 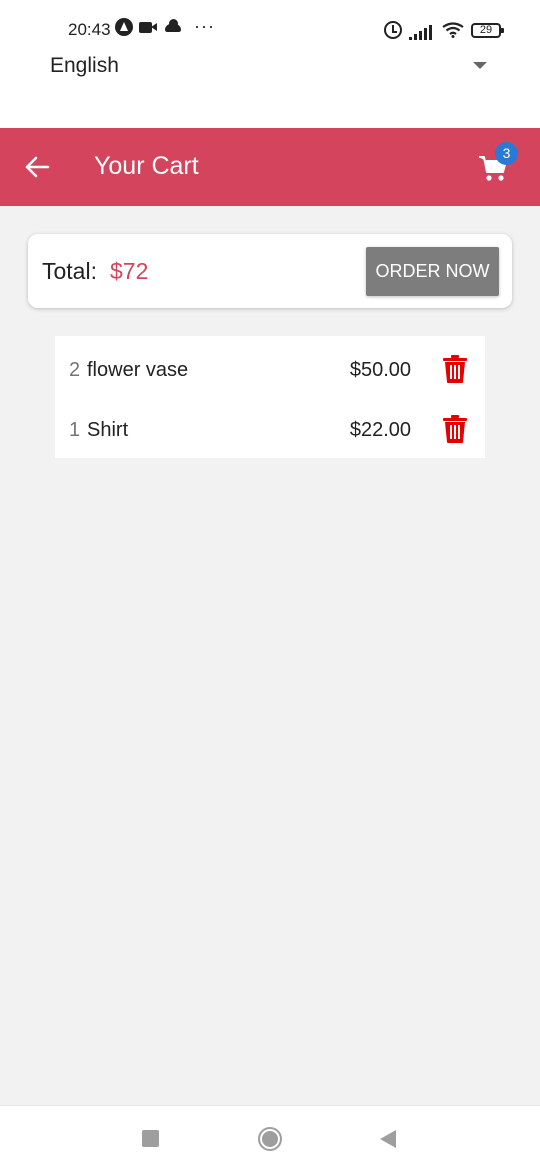 What do you see at coordinates (393, 30) in the screenshot?
I see `alarm-icon` at bounding box center [393, 30].